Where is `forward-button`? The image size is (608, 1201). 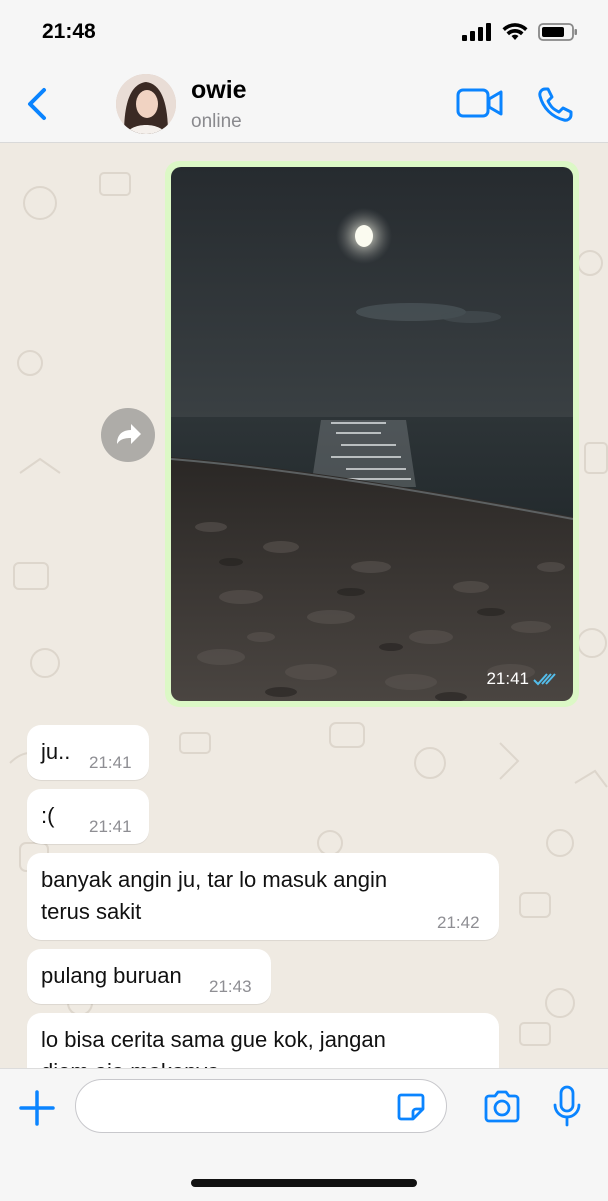 forward-button is located at coordinates (128, 435).